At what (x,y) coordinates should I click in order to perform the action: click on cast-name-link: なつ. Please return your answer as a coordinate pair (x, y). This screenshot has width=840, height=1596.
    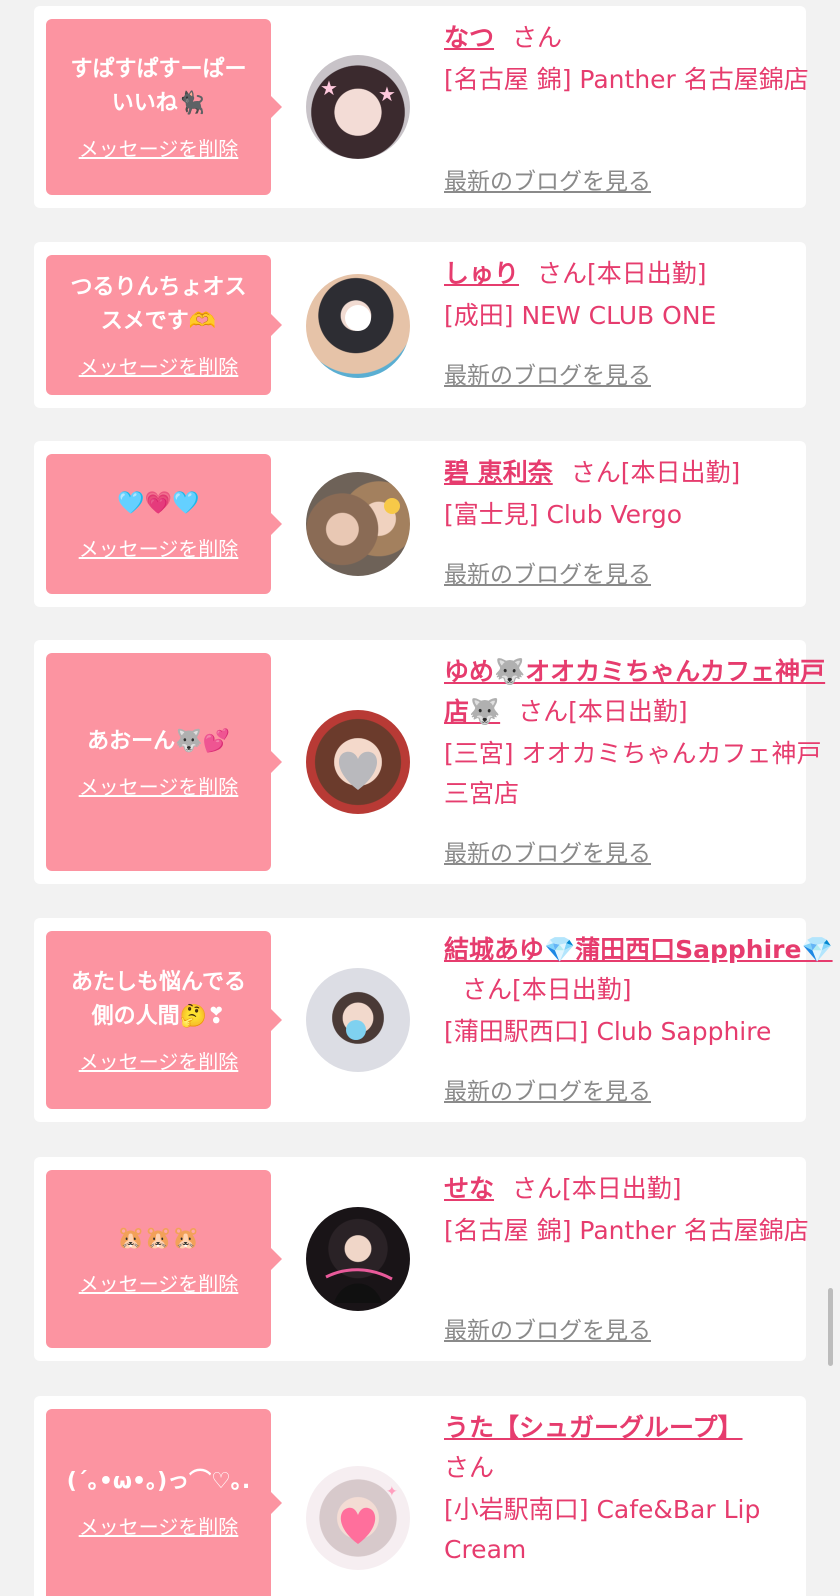
    Looking at the image, I should click on (469, 37).